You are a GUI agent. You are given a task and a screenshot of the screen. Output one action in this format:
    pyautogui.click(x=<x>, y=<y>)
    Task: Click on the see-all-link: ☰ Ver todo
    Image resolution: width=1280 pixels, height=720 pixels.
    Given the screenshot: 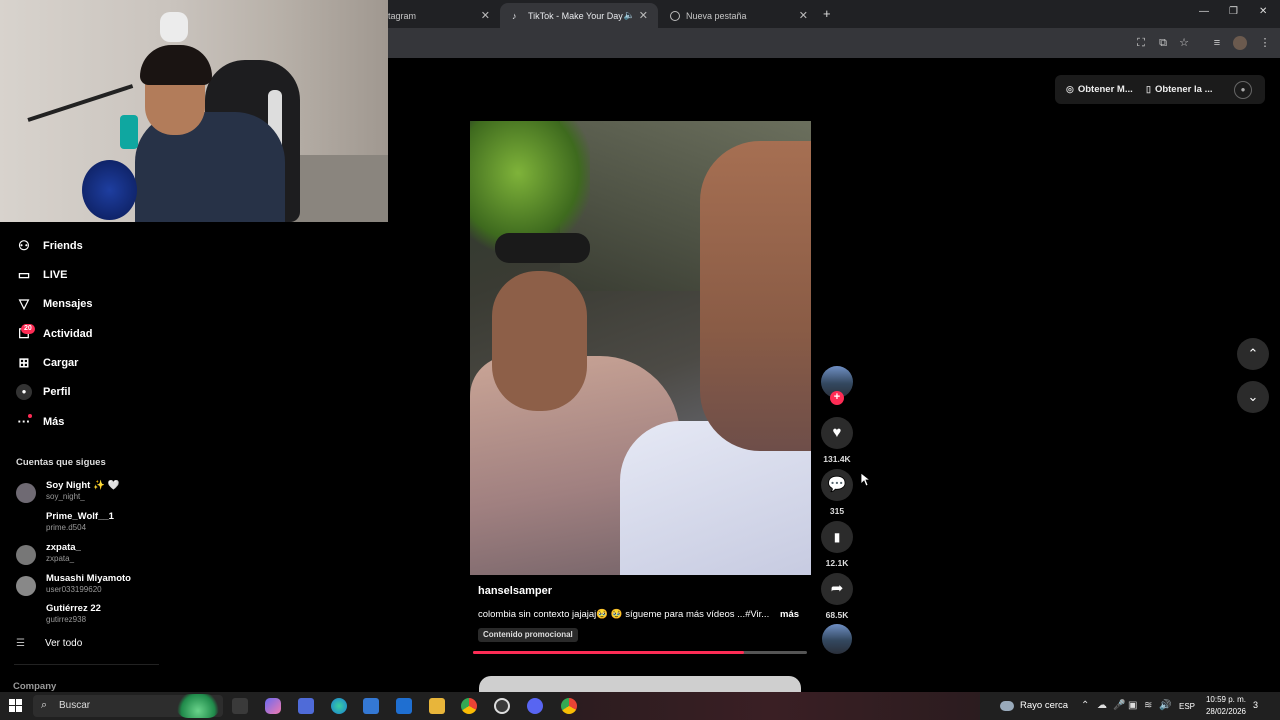 What is the action you would take?
    pyautogui.click(x=49, y=643)
    